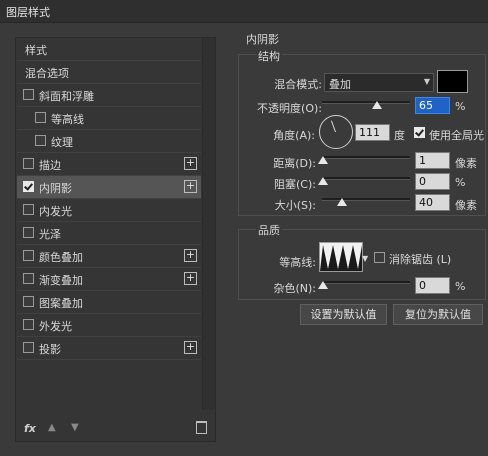 The height and width of the screenshot is (456, 488). I want to click on distance-slider-thumb, so click(323, 160).